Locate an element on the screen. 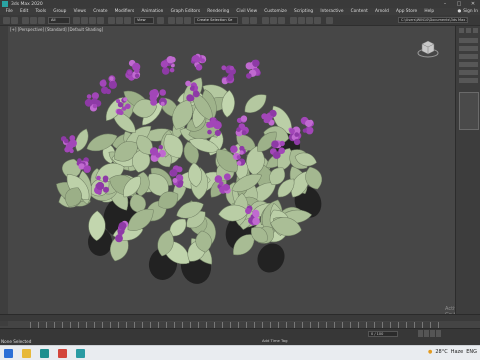 Image resolution: width=480 pixels, height=360 pixels. next-frame-icon is located at coordinates (432, 333).